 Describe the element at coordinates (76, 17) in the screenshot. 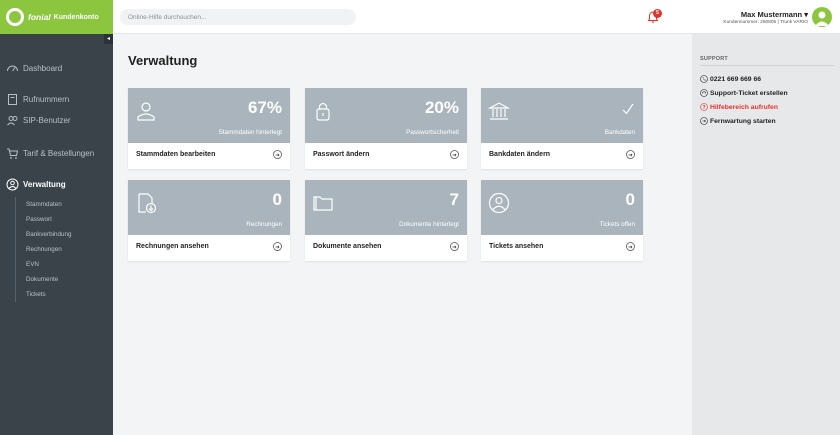

I see `brand-subtitle: Kundenkonto` at that location.